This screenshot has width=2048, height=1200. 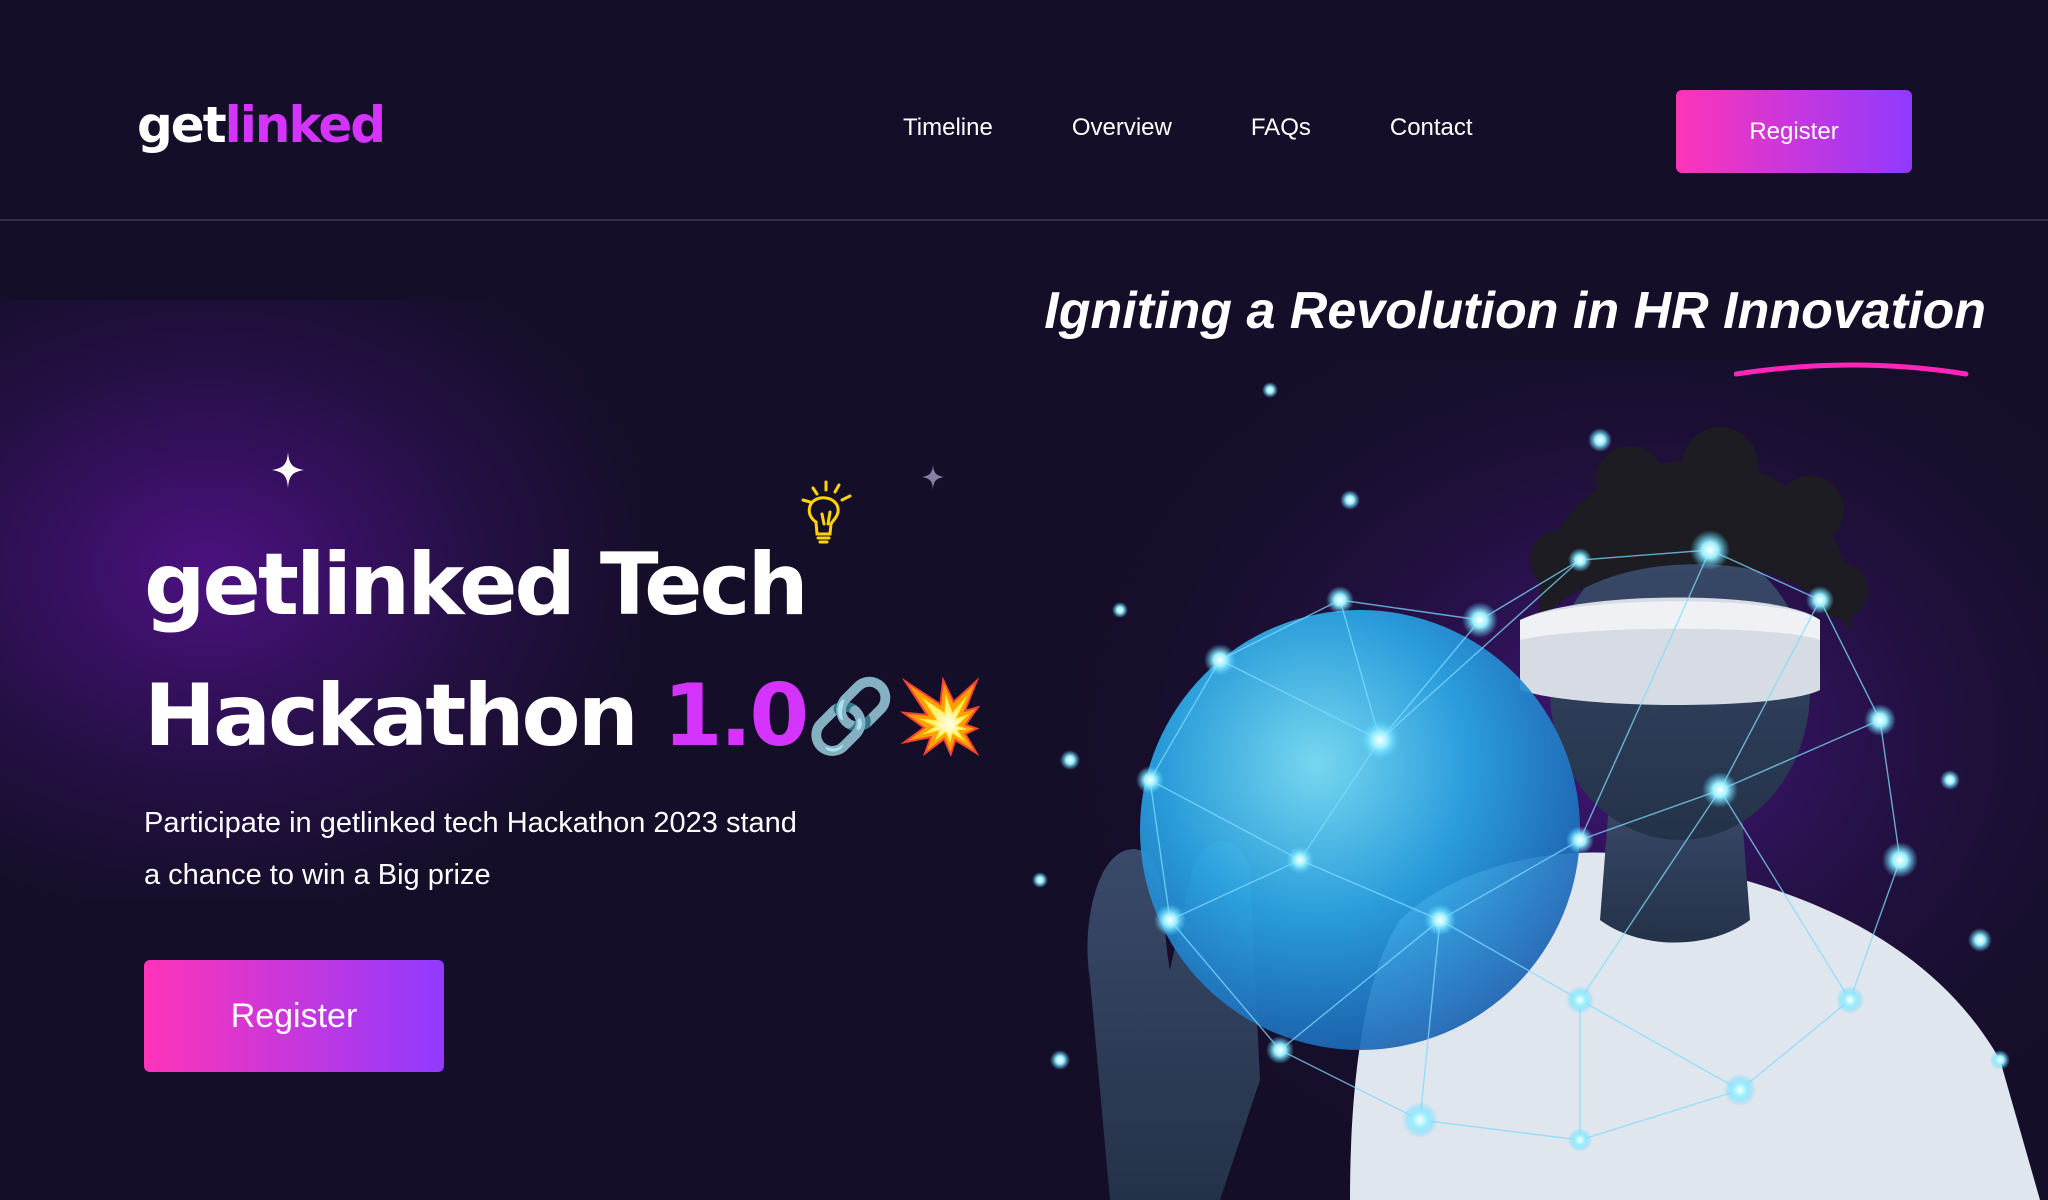 I want to click on main-nav: Timeline Overview FAQs Contact, so click(x=1188, y=128).